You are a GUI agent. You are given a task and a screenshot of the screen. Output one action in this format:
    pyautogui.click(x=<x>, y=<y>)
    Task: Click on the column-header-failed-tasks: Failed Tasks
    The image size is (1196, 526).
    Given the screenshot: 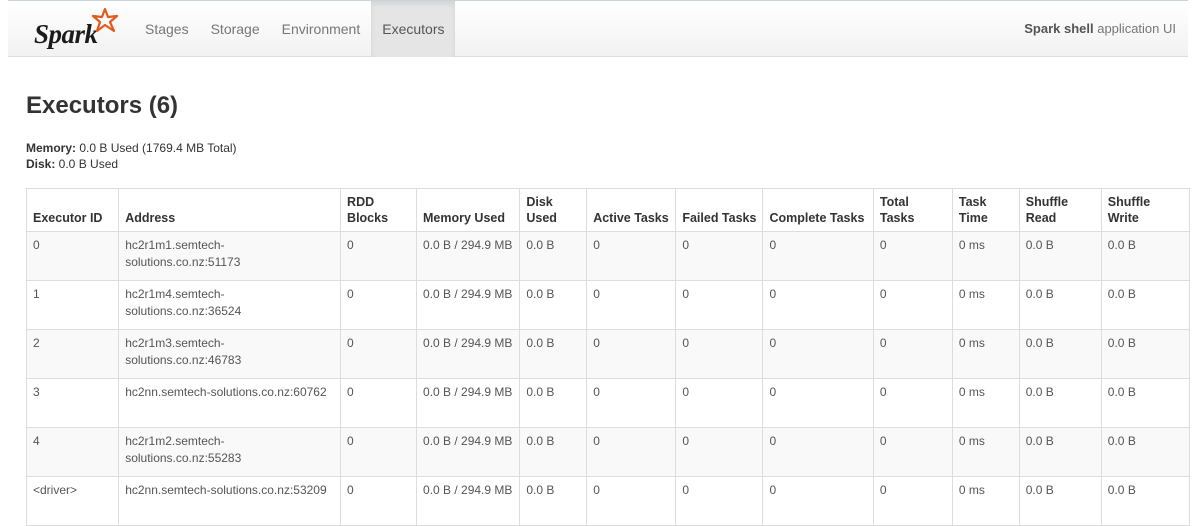 What is the action you would take?
    pyautogui.click(x=719, y=210)
    